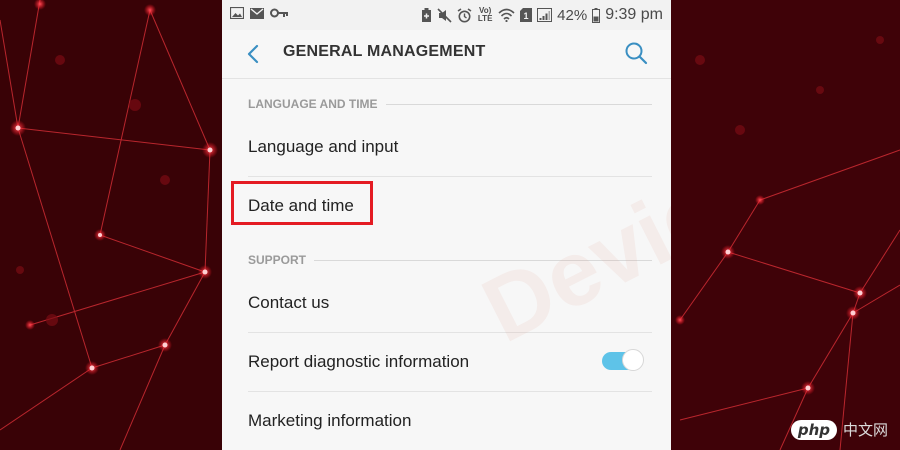  What do you see at coordinates (636, 53) in the screenshot?
I see `search-icon` at bounding box center [636, 53].